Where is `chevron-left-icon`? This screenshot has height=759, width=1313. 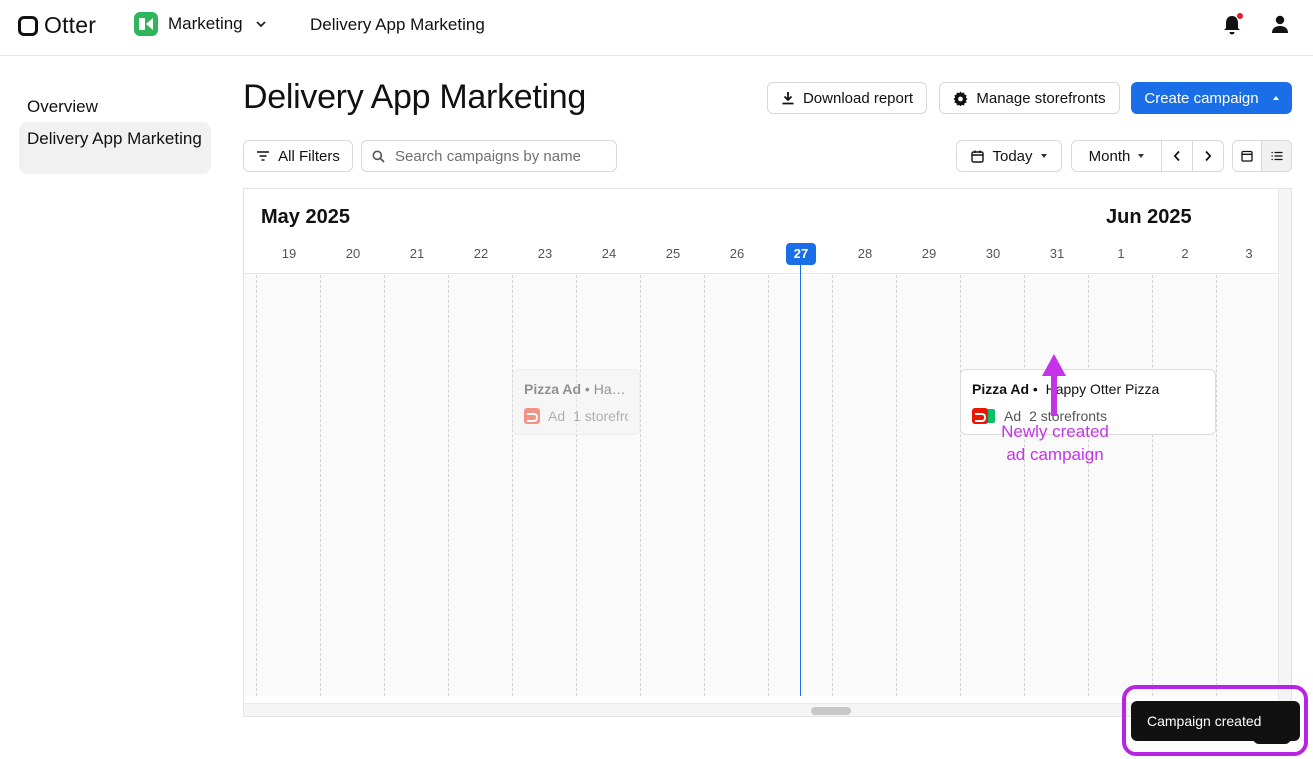
chevron-left-icon is located at coordinates (1176, 156).